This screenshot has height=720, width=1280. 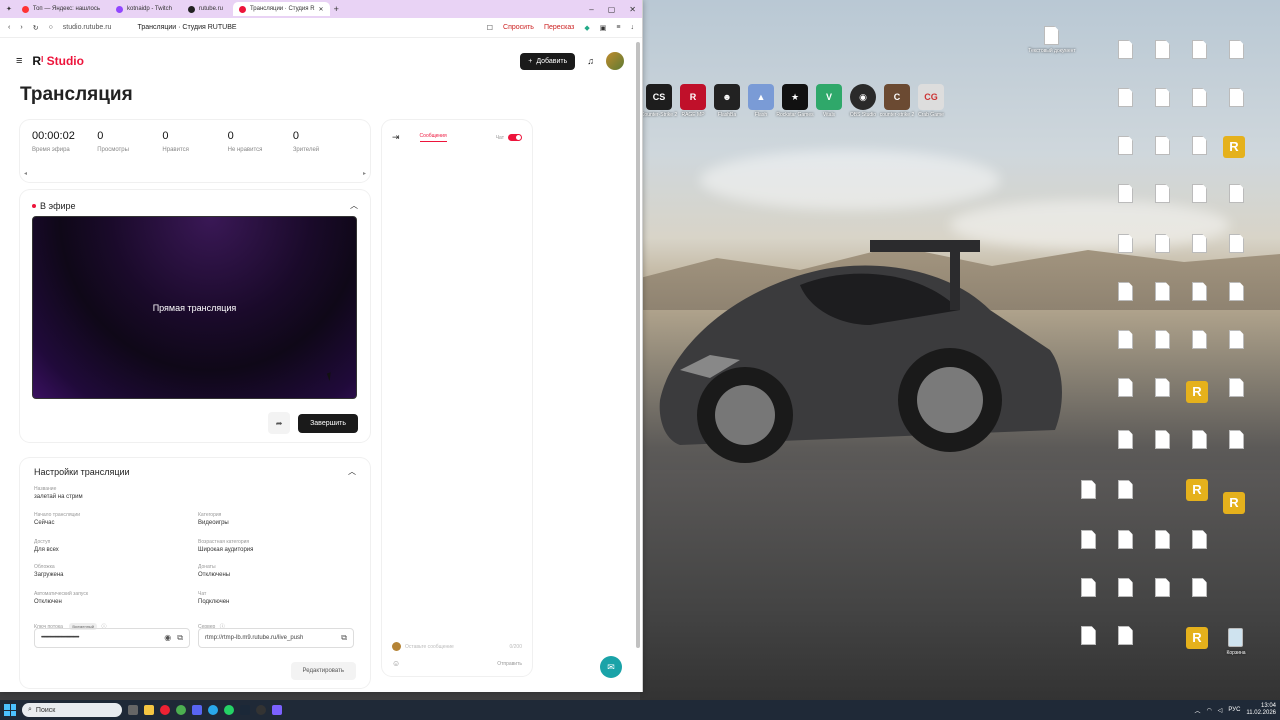 I want to click on taskbar-search: ⌕ Поиск, so click(x=72, y=710).